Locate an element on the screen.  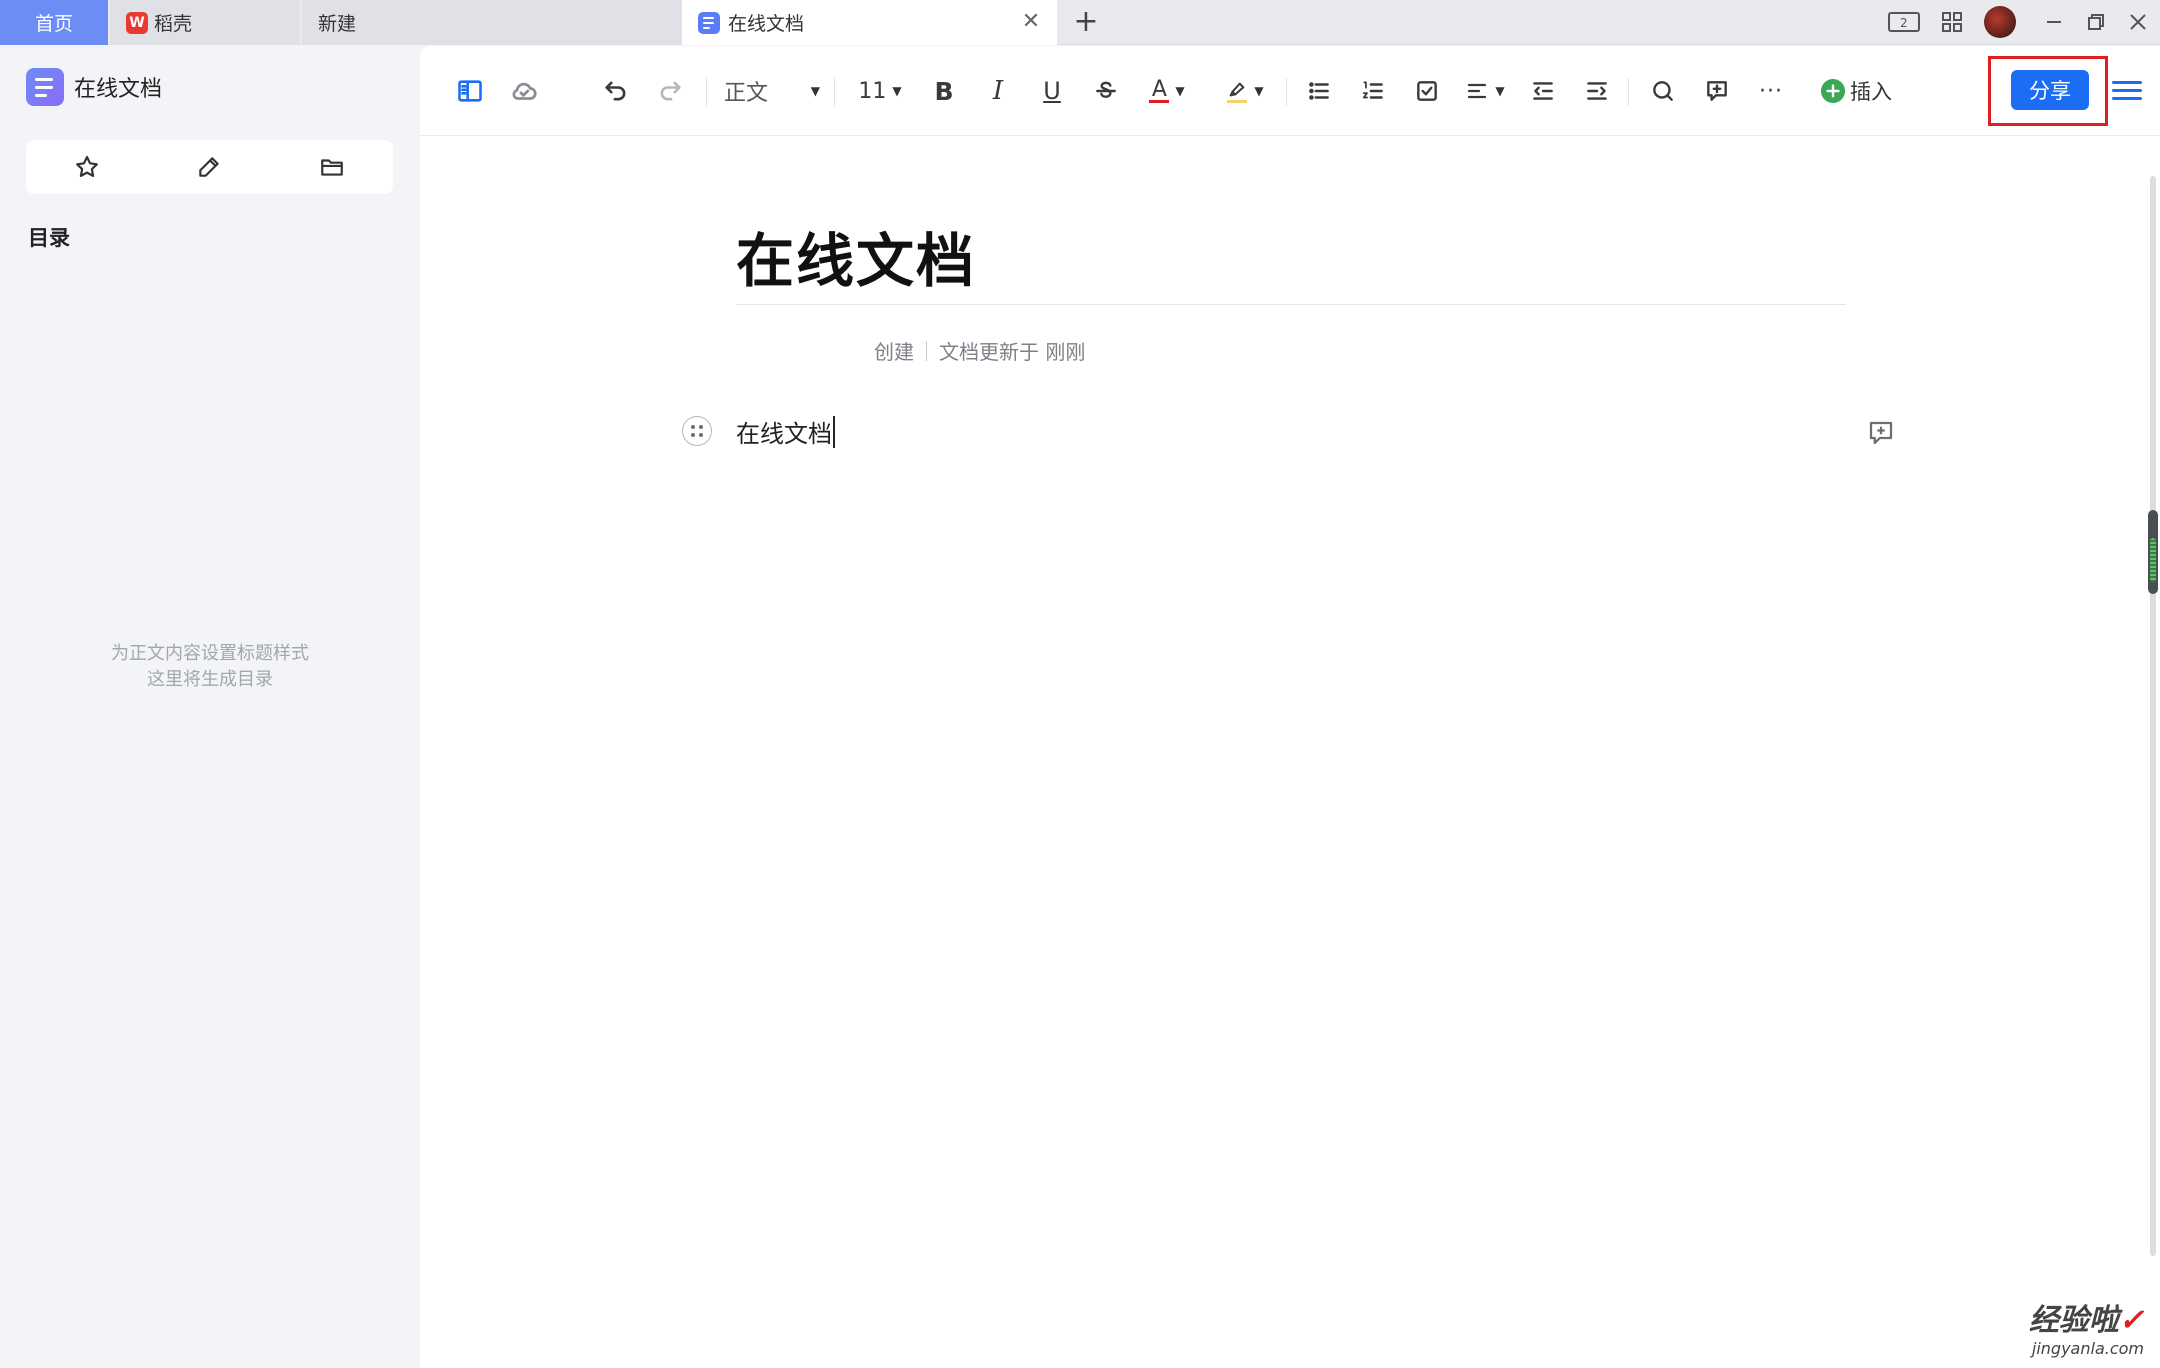
watermark-check: ✓ is located at coordinates (2131, 1320).